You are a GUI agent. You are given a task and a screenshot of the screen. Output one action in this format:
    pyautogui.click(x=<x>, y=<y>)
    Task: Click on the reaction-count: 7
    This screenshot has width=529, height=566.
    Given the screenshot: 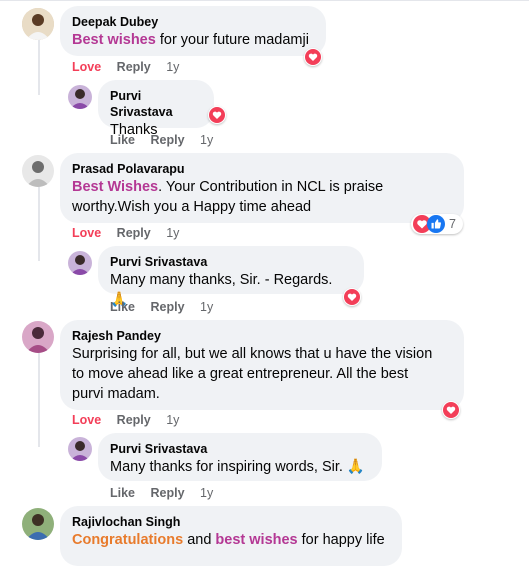 What is the action you would take?
    pyautogui.click(x=452, y=224)
    